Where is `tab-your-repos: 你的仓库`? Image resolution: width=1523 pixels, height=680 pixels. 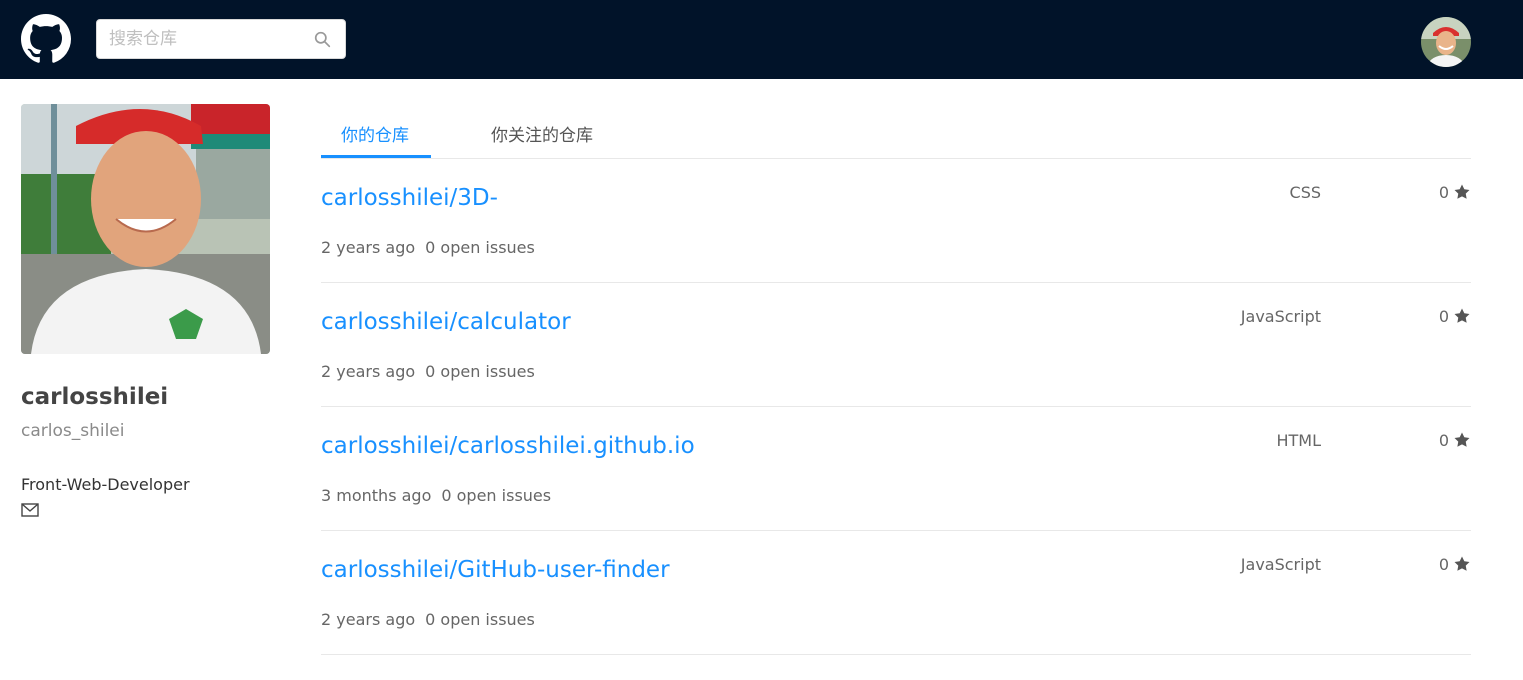
tab-your-repos: 你的仓库 is located at coordinates (375, 139).